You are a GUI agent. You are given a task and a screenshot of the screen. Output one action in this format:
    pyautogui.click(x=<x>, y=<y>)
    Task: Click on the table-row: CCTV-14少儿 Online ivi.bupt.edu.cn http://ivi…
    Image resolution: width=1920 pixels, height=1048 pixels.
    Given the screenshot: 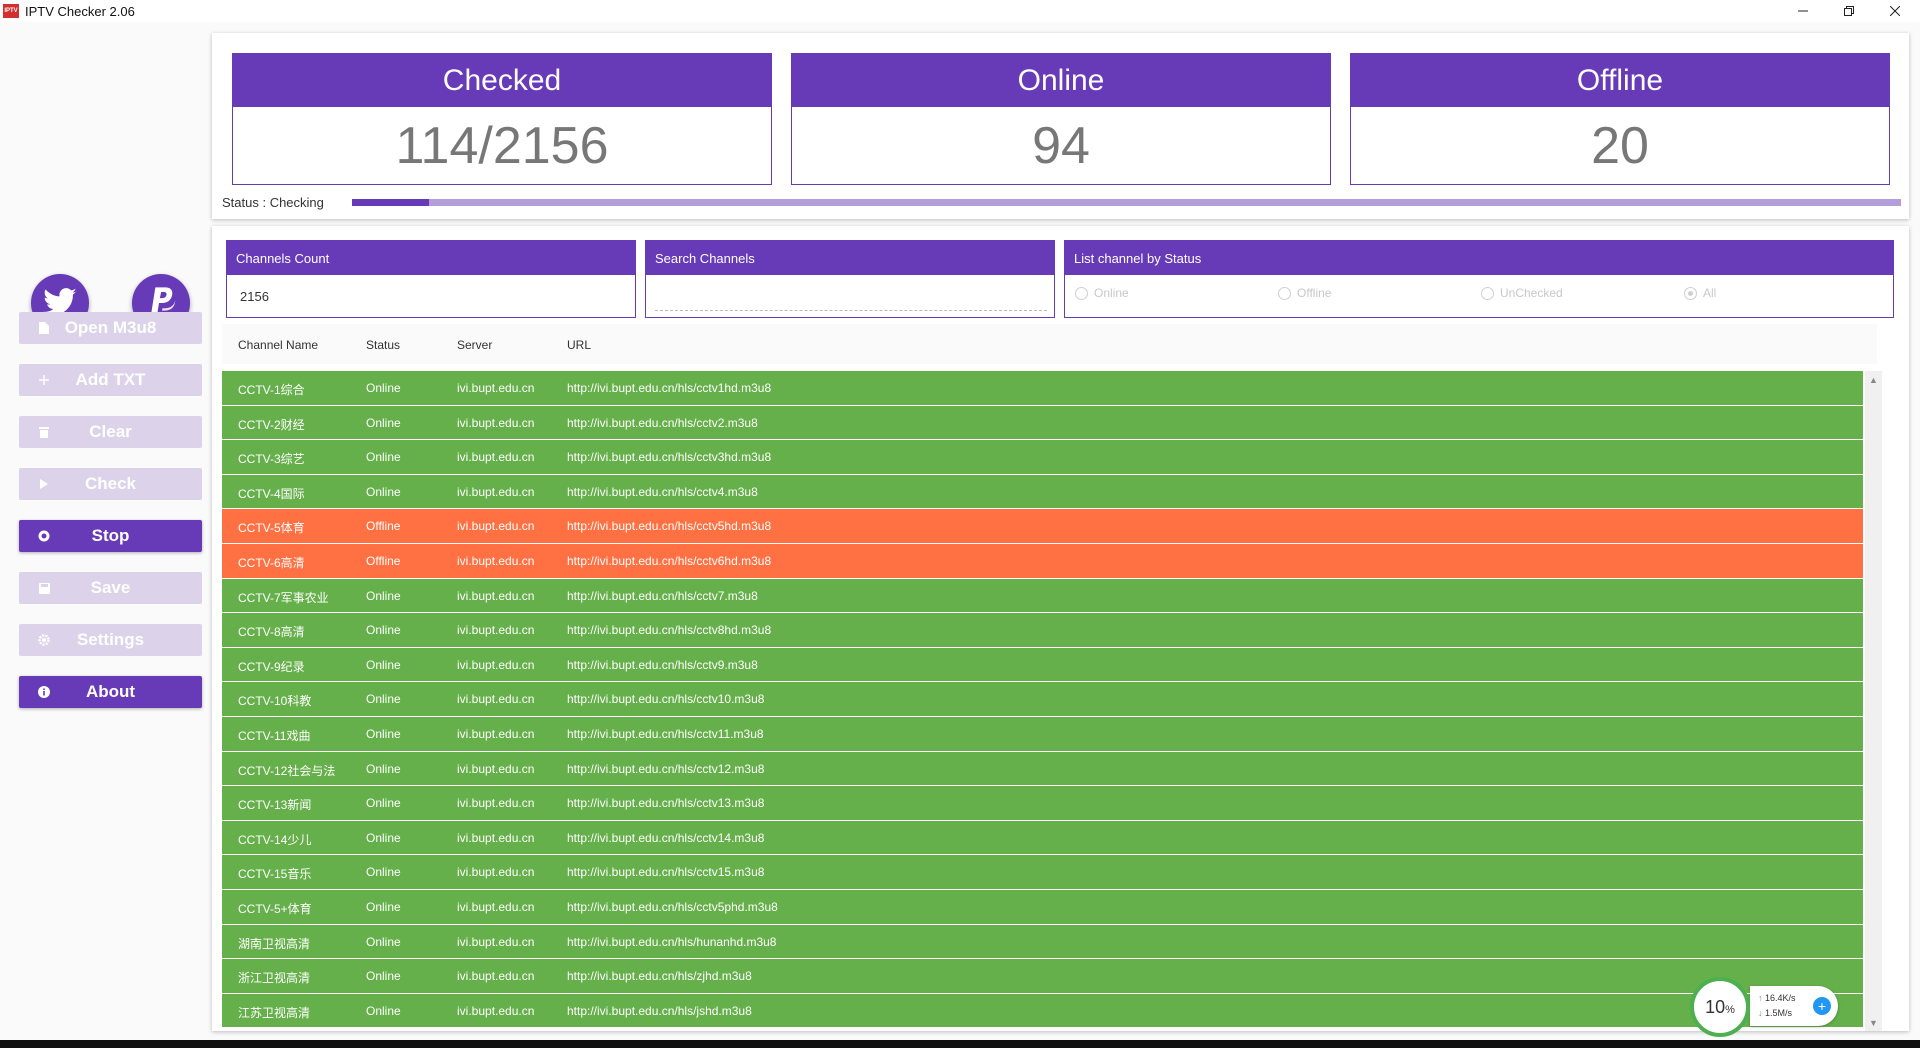 What is the action you would take?
    pyautogui.click(x=1042, y=838)
    